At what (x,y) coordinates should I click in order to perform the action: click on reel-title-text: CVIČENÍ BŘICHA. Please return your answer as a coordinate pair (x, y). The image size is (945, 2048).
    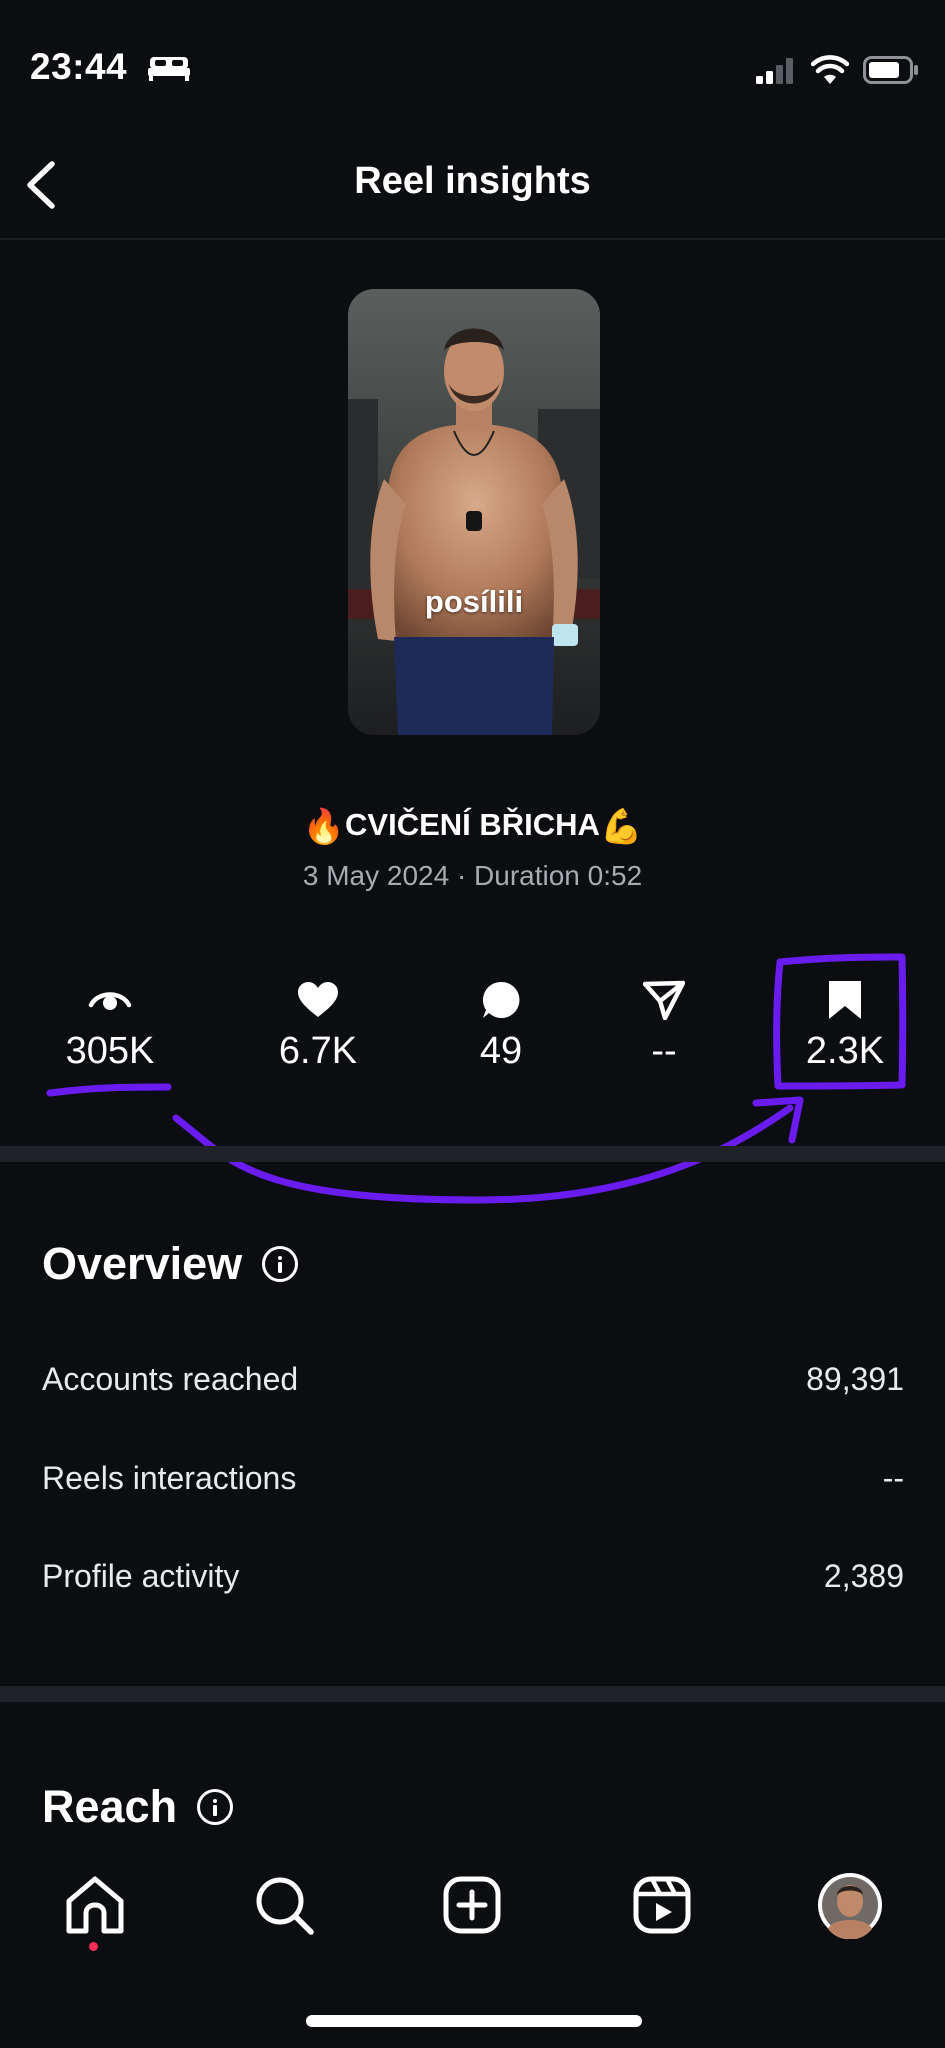
    Looking at the image, I should click on (472, 824).